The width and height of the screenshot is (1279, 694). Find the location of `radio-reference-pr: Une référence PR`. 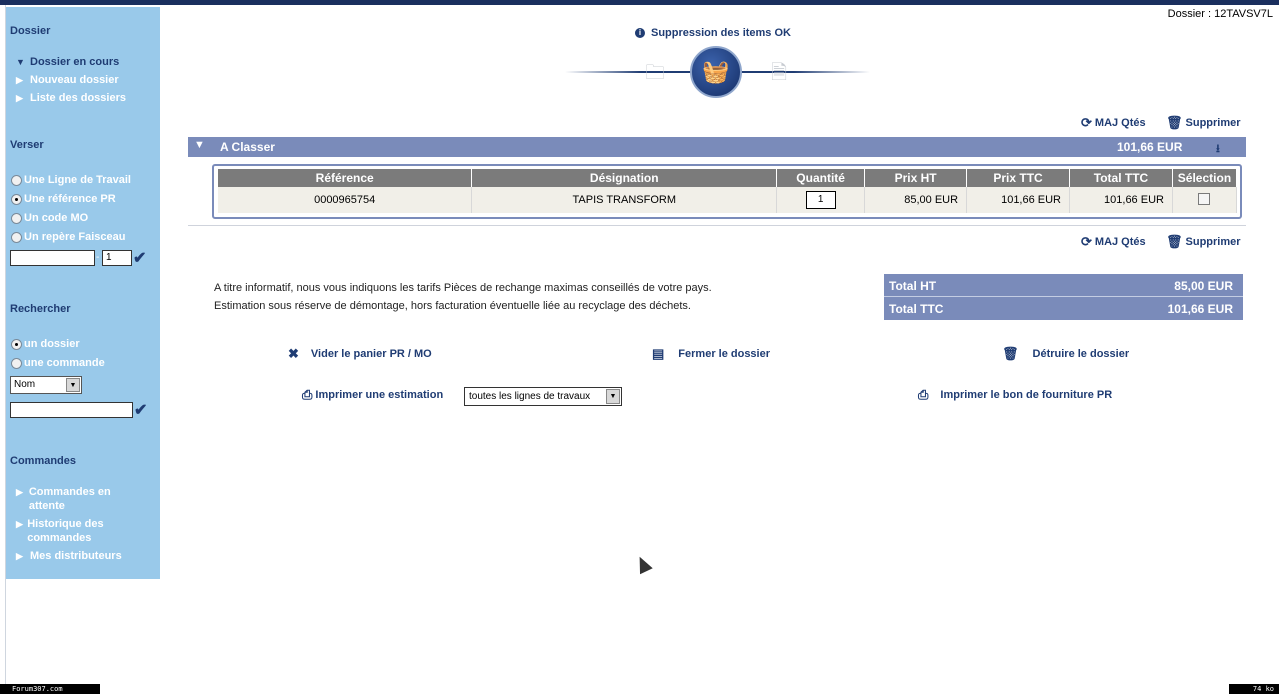

radio-reference-pr: Une référence PR is located at coordinates (63, 199).